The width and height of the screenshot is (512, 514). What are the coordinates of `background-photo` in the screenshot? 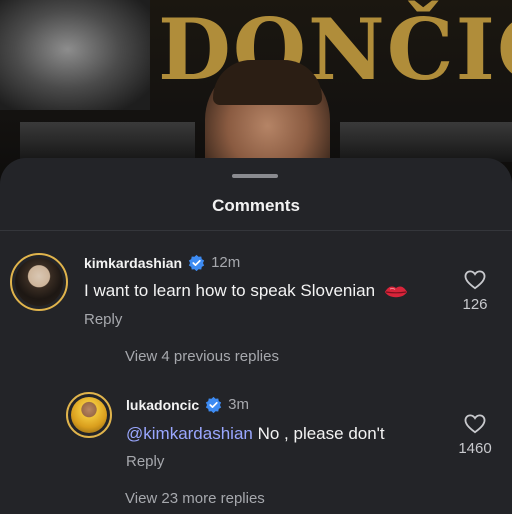 It's located at (75, 55).